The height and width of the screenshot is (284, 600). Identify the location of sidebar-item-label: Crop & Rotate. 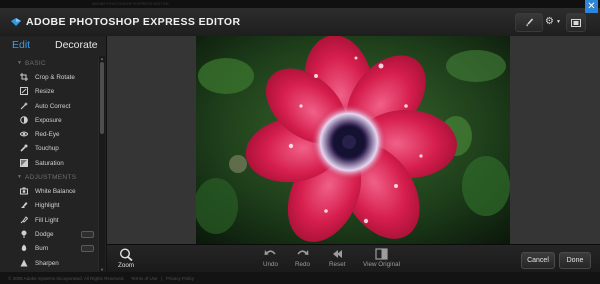
(55, 77).